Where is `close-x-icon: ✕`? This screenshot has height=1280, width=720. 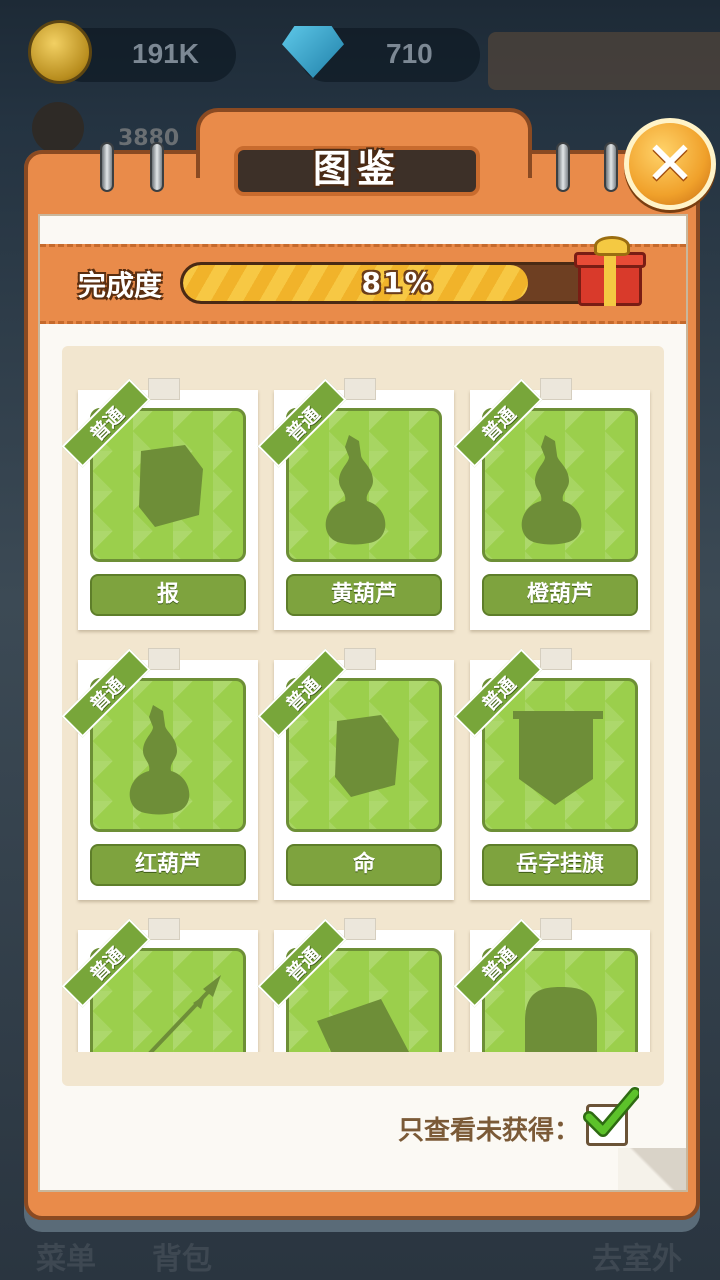
close-x-icon: ✕ is located at coordinates (670, 164).